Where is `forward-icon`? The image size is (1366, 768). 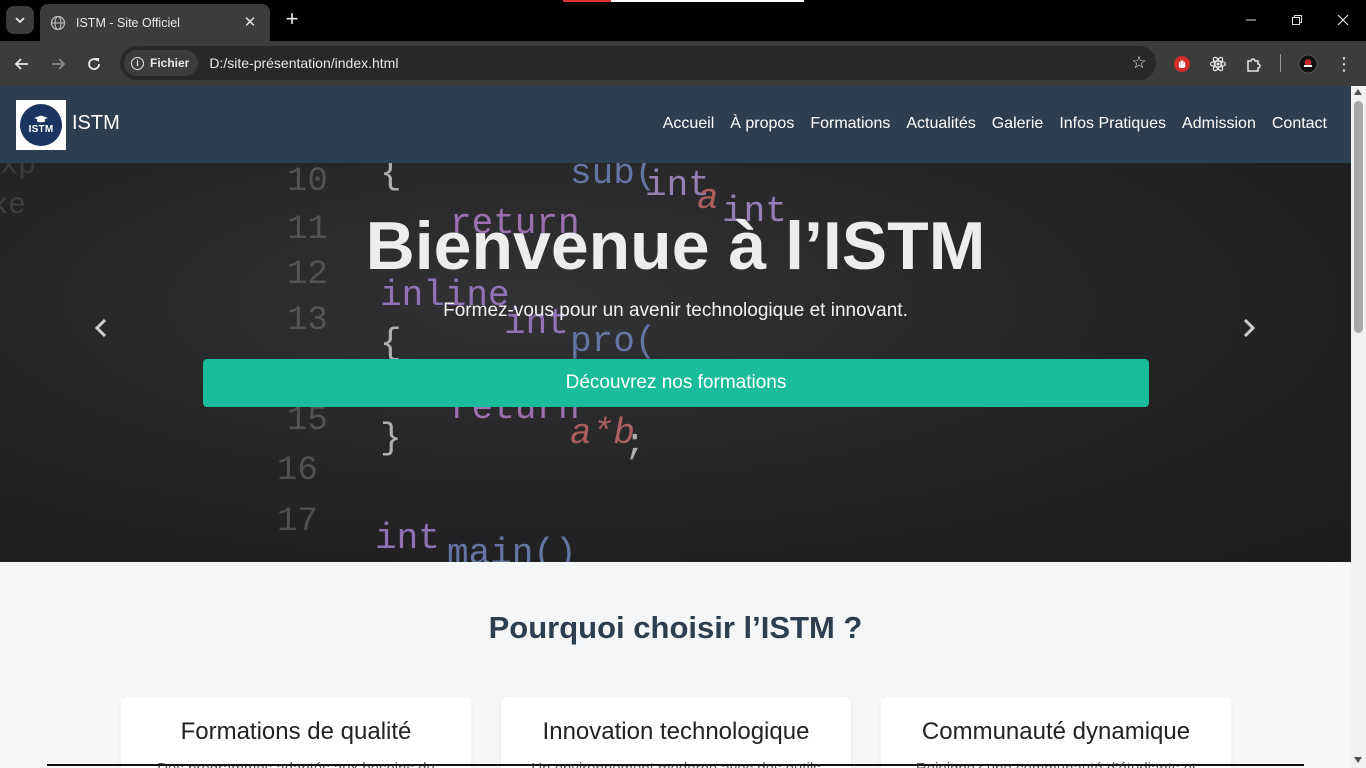
forward-icon is located at coordinates (59, 64).